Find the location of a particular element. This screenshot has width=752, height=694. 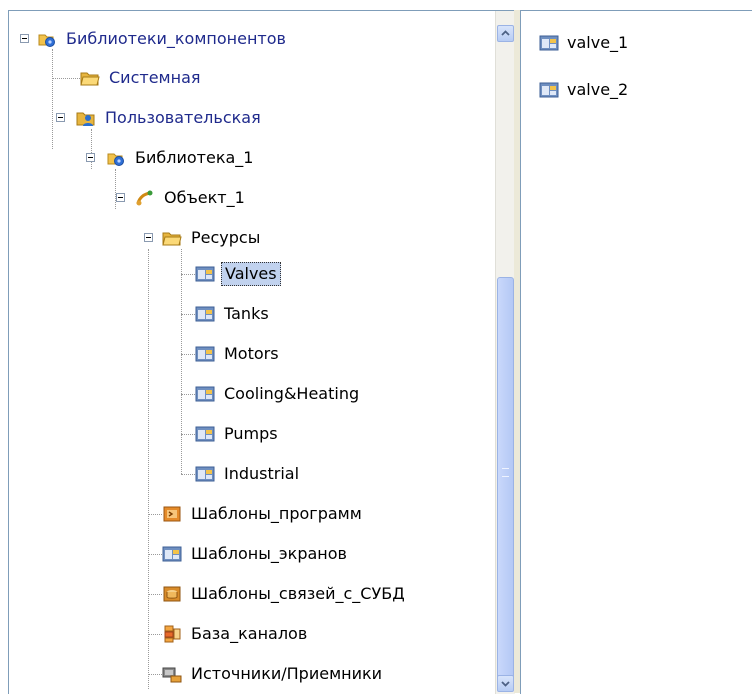

tree-item-label: Valves is located at coordinates (251, 274).